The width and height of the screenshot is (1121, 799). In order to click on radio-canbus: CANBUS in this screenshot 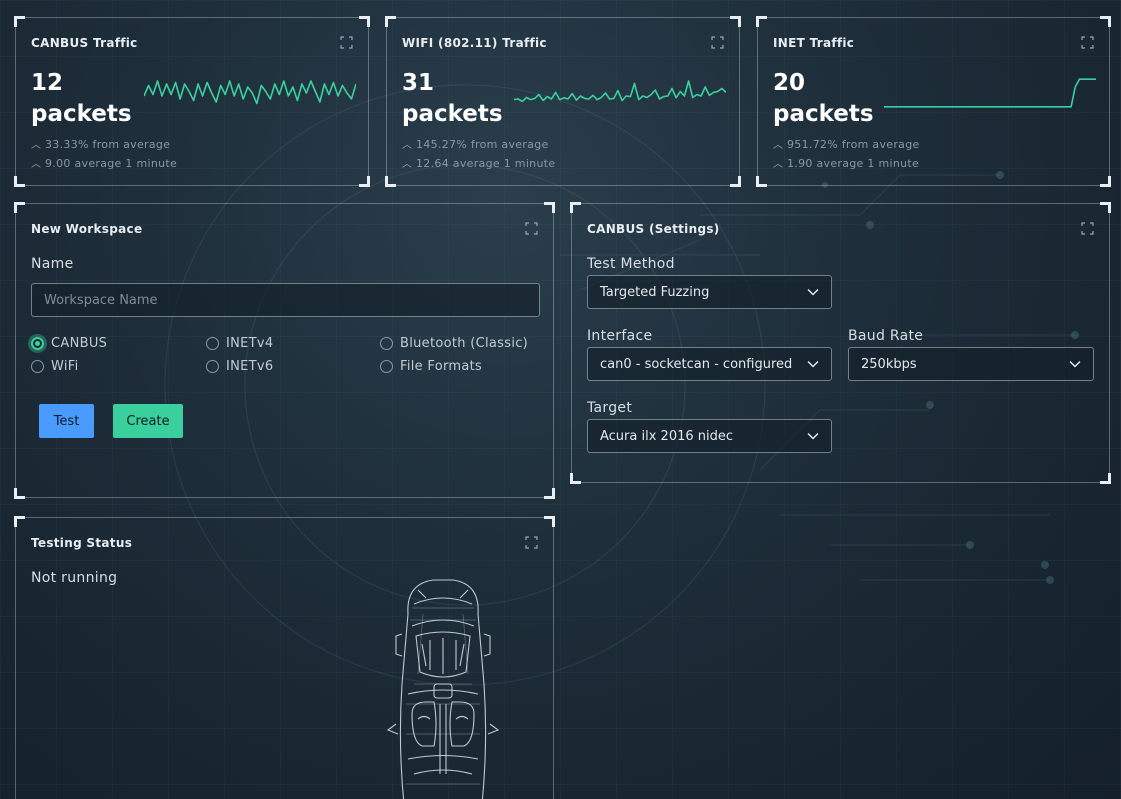, I will do `click(69, 343)`.